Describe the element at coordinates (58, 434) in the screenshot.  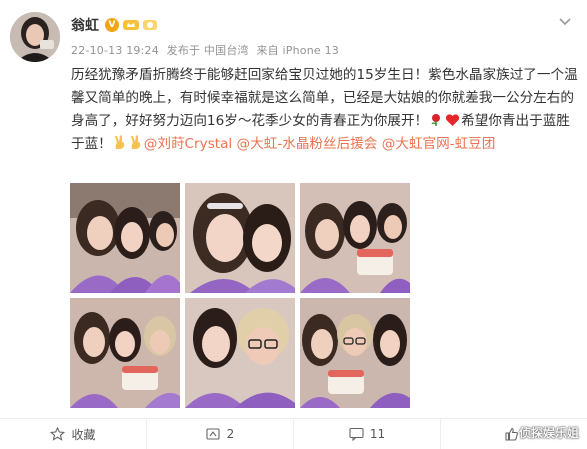
I see `star-icon` at that location.